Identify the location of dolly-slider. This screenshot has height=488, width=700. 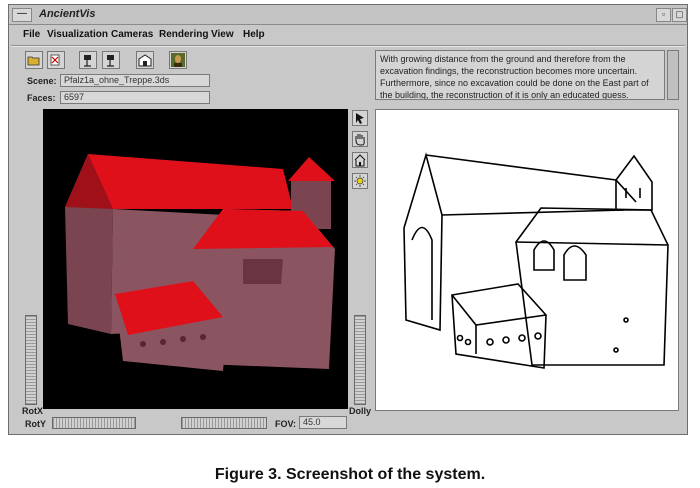
(360, 360).